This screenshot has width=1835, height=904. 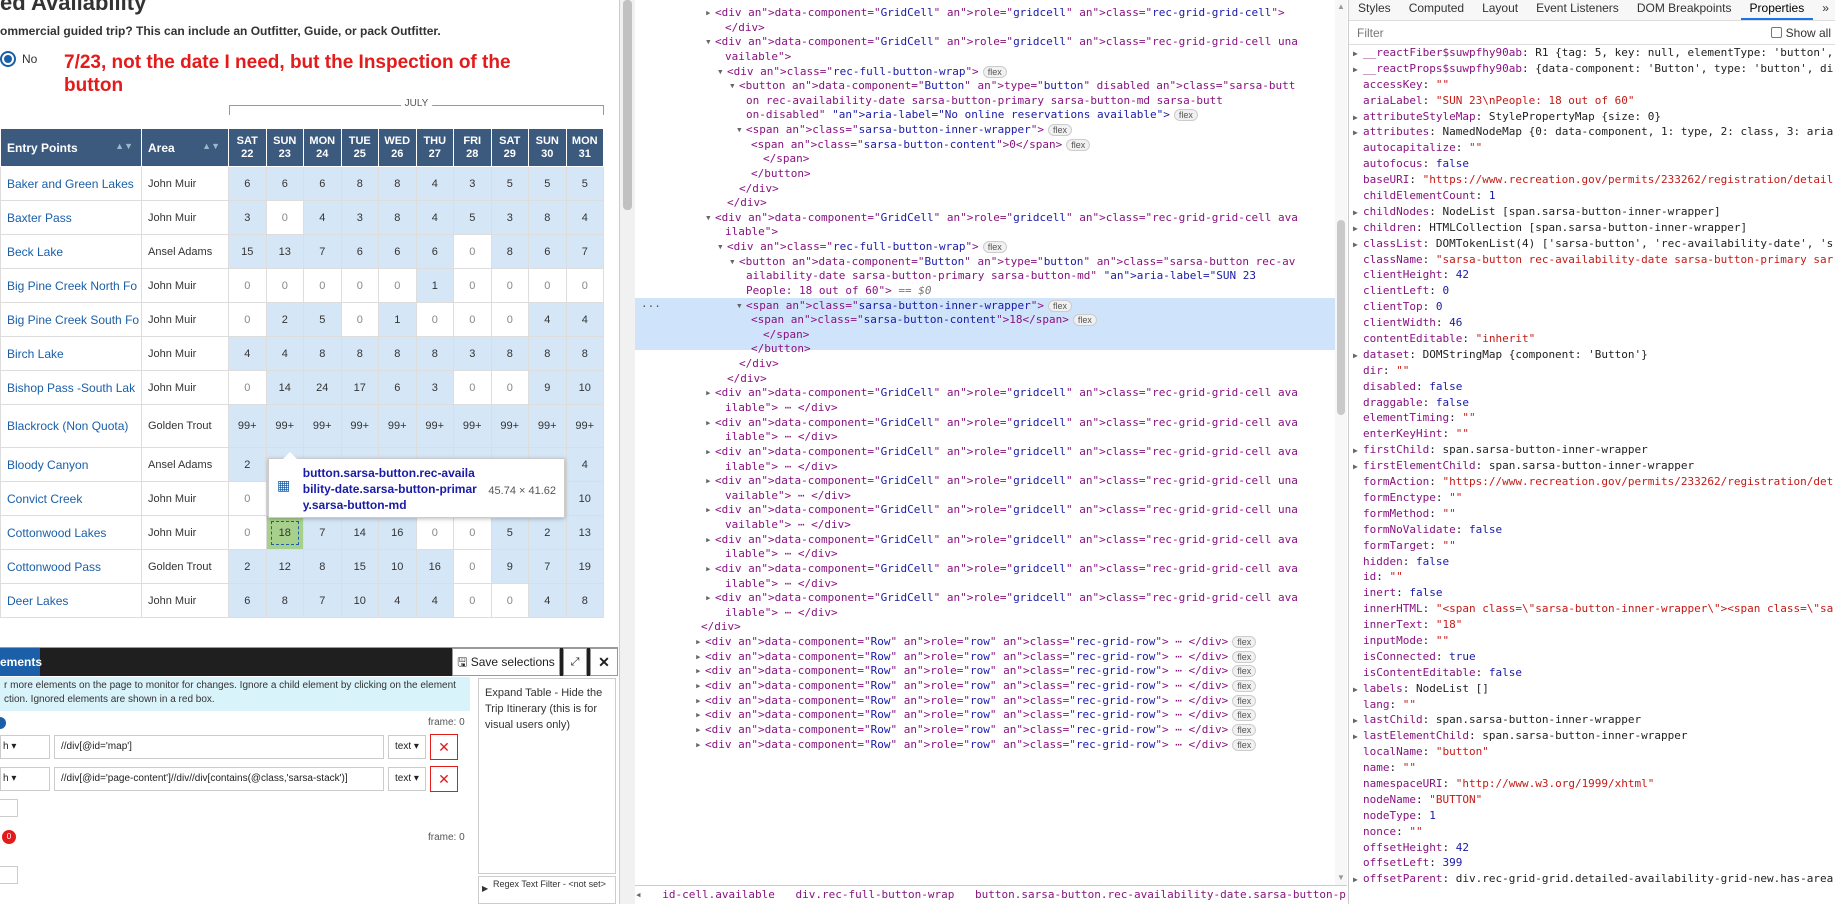 I want to click on entry-point-link: Big Pine Creek South Fo, so click(x=71, y=319).